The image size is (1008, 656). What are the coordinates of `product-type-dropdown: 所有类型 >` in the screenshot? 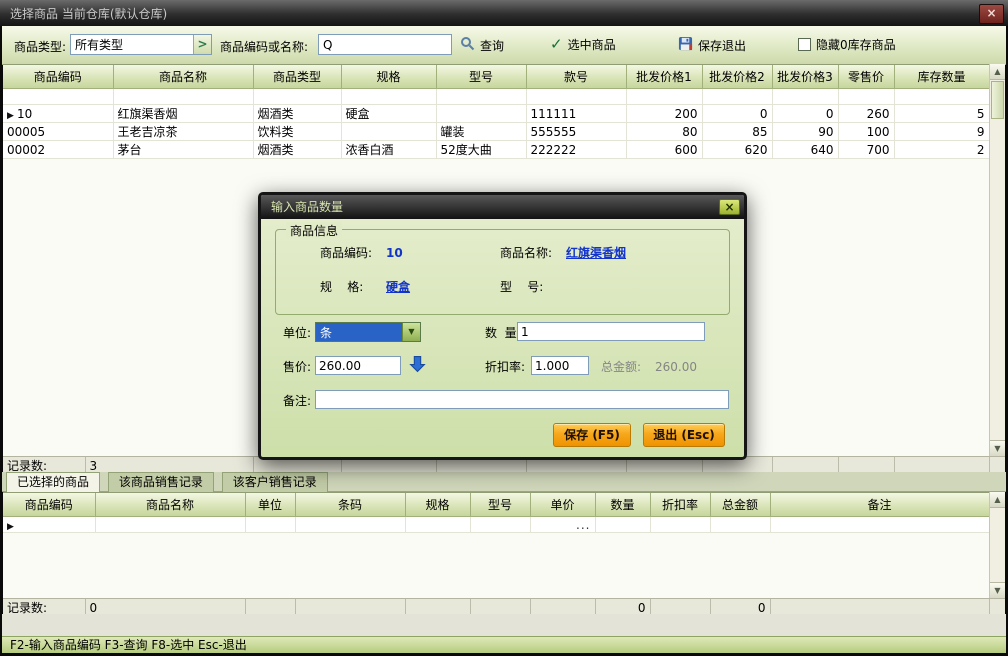 It's located at (141, 44).